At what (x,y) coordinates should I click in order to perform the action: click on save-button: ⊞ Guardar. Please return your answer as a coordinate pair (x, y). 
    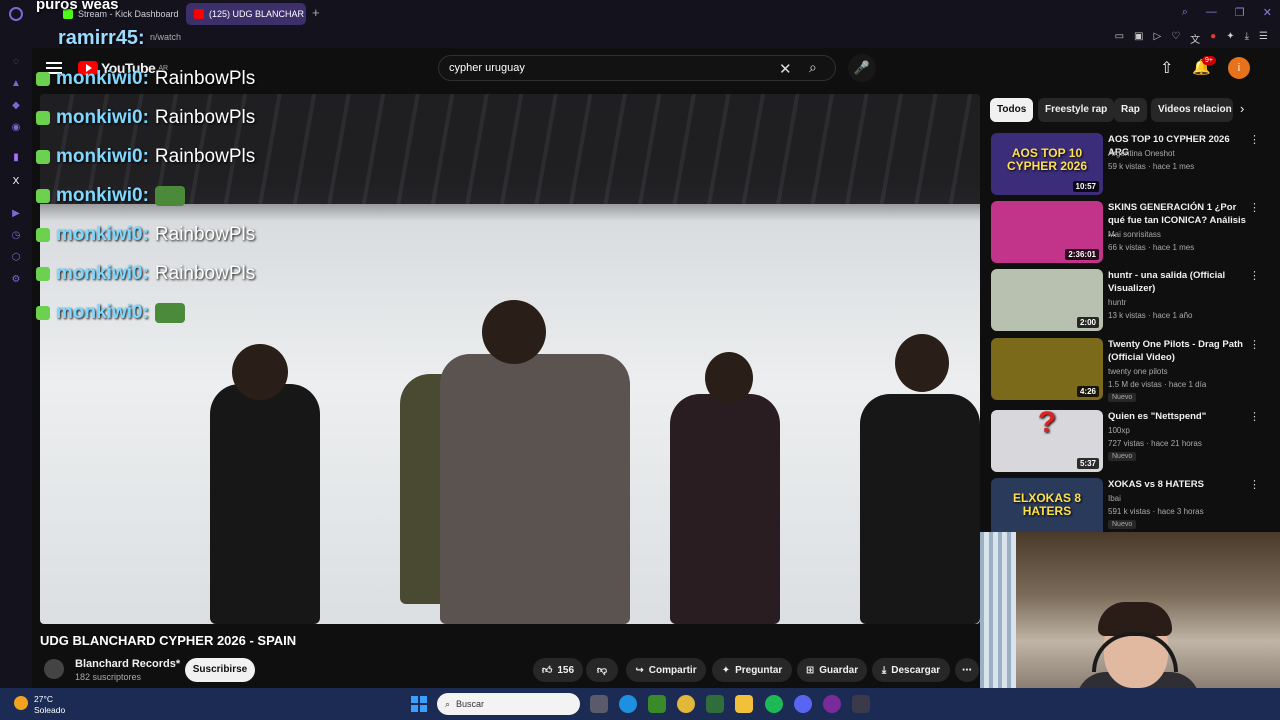
    Looking at the image, I should click on (832, 670).